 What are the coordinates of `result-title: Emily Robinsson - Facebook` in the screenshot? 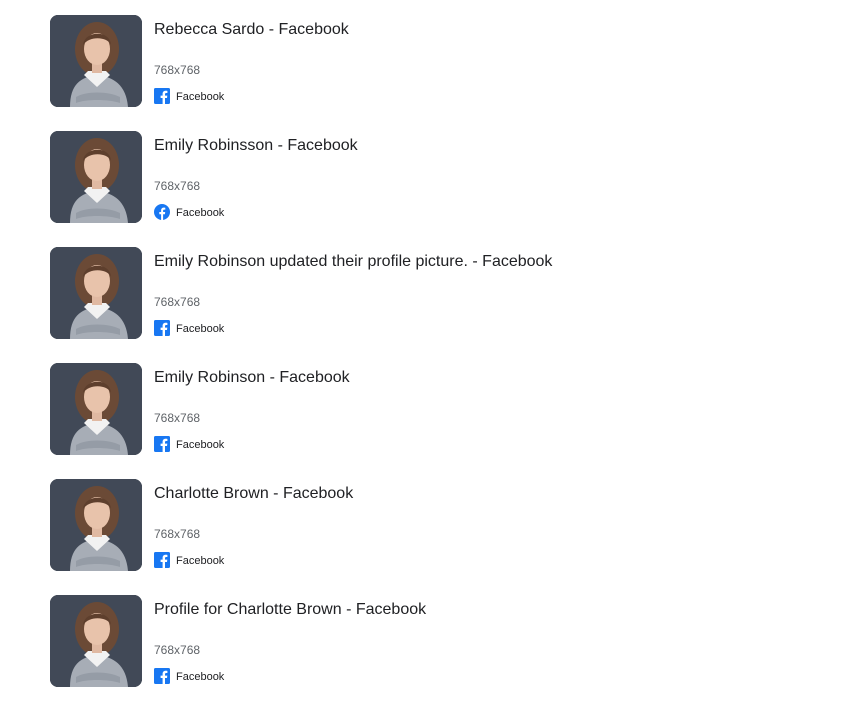 It's located at (256, 146).